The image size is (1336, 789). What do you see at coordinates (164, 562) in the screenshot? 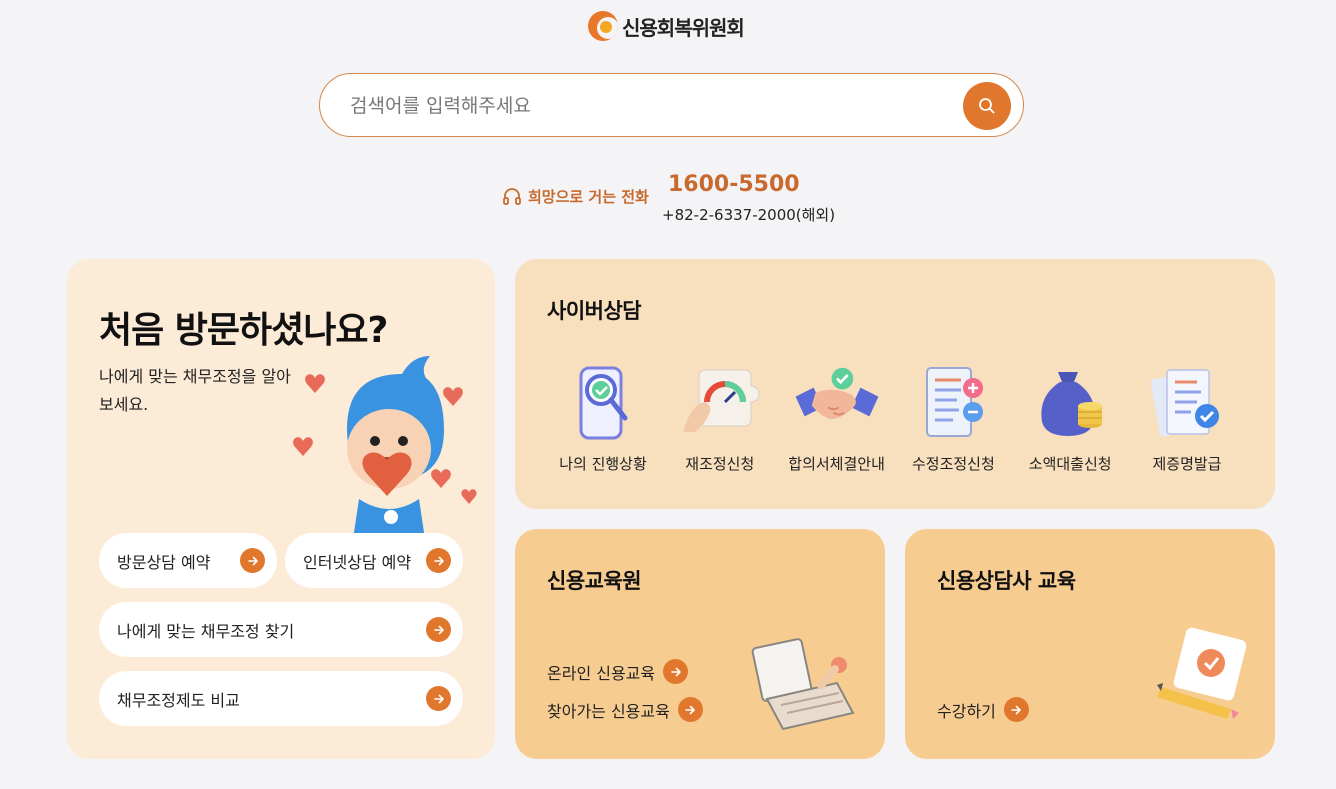
I see `visit-reservation-label: 방문상담 예약` at bounding box center [164, 562].